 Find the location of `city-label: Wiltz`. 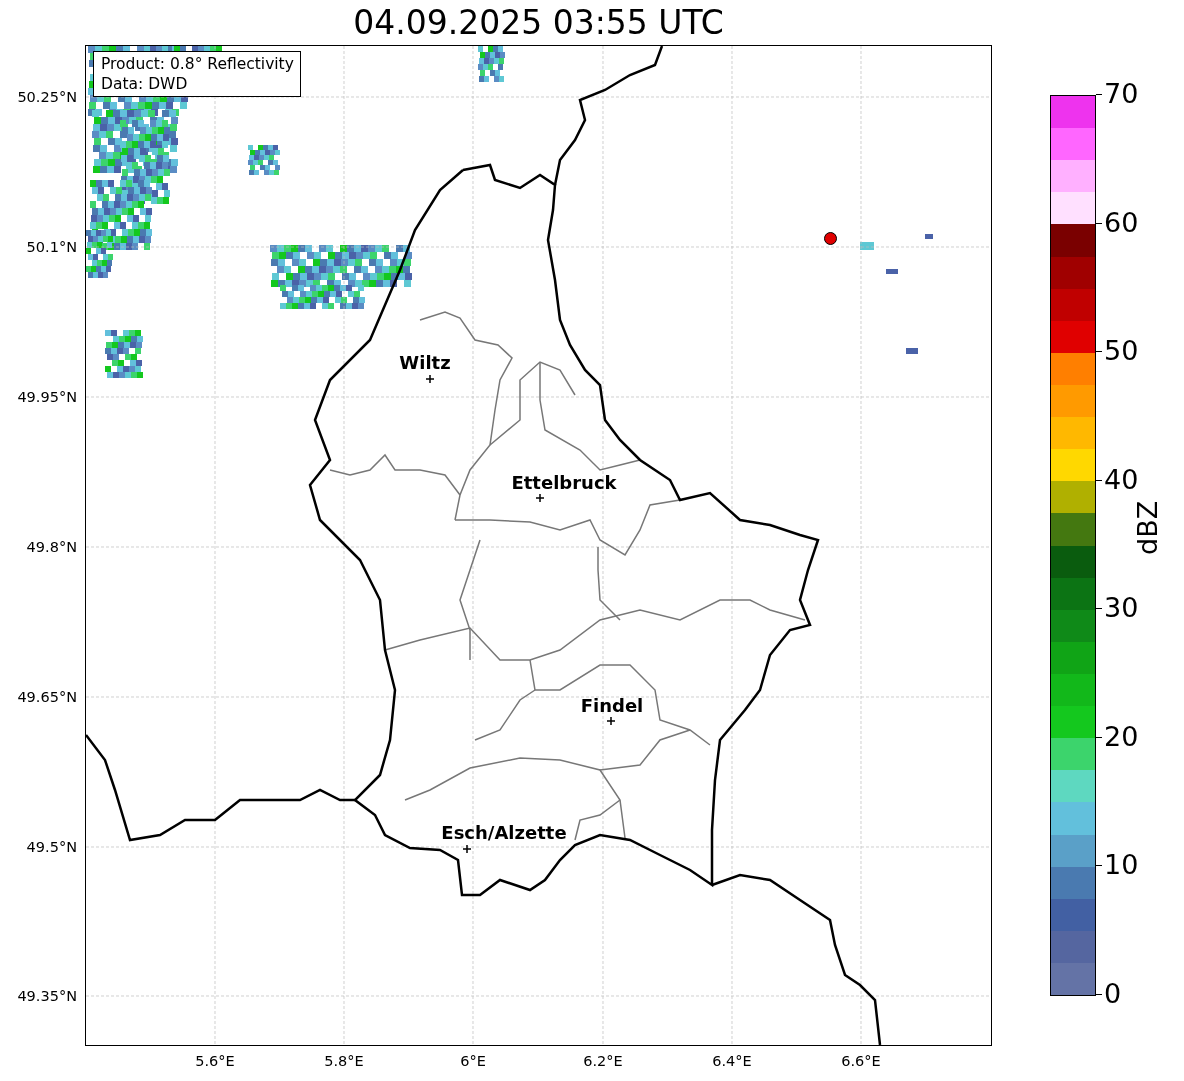

city-label: Wiltz is located at coordinates (425, 363).